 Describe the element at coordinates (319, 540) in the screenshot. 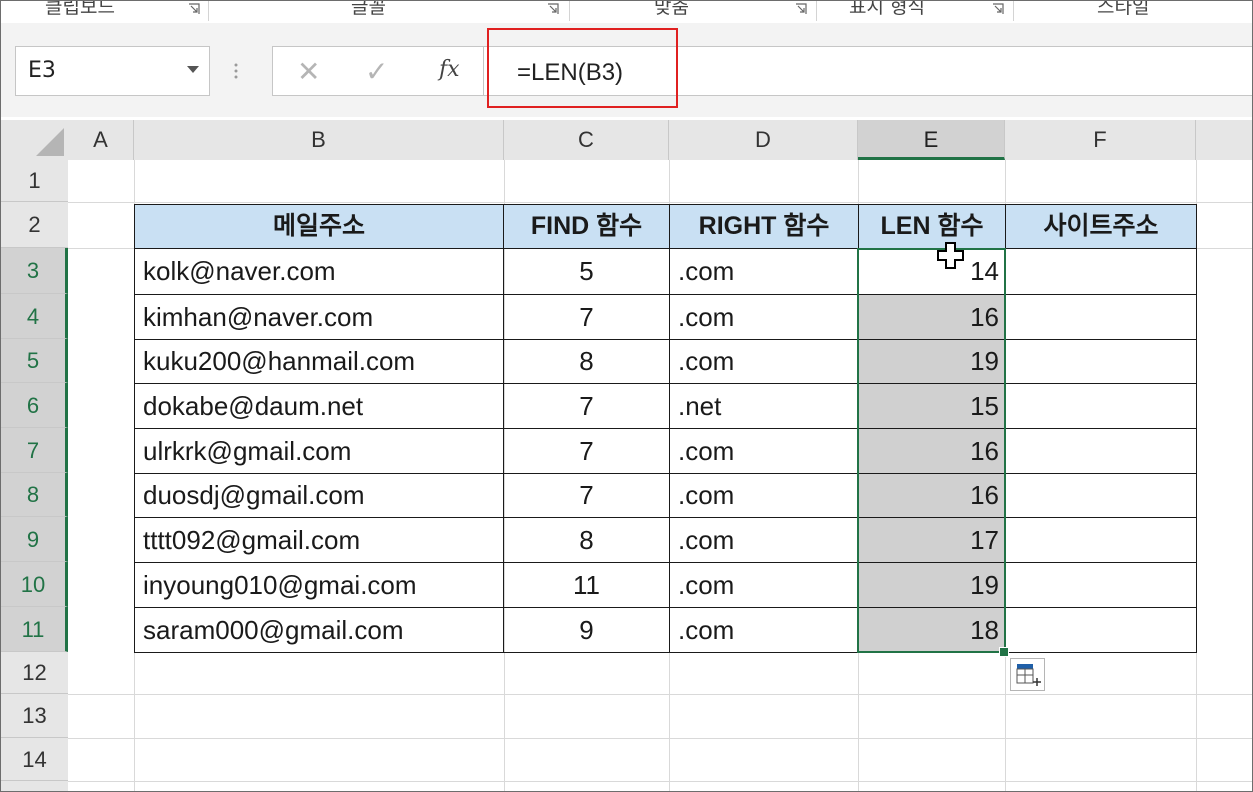

I see `cell-email: tttt092@gmail.com` at that location.